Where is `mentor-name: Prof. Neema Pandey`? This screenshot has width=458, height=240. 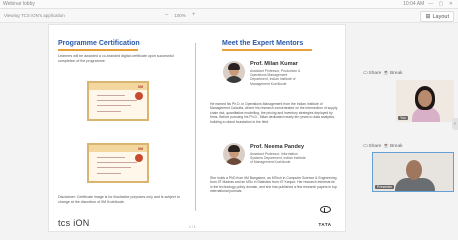 mentor-name: Prof. Neema Pandey is located at coordinates (277, 147).